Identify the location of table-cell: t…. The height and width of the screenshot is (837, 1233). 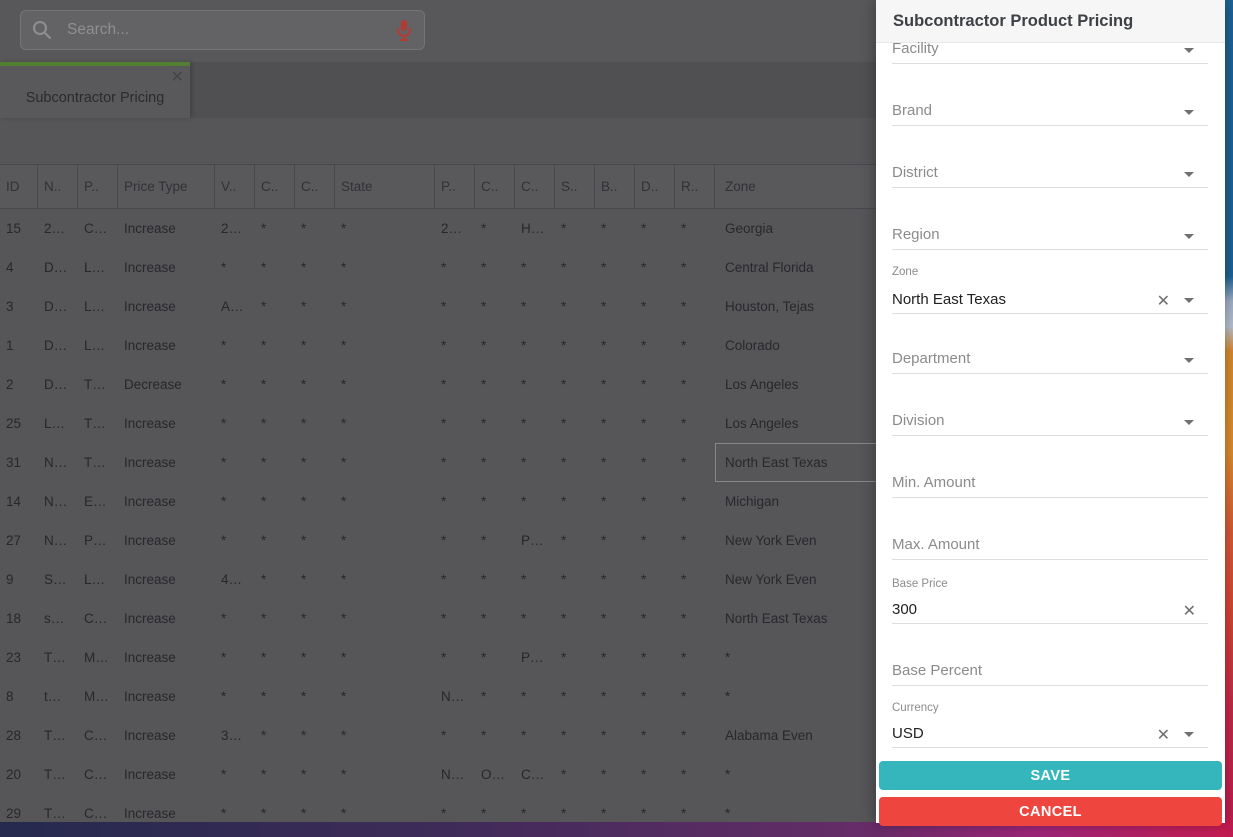
(58, 696).